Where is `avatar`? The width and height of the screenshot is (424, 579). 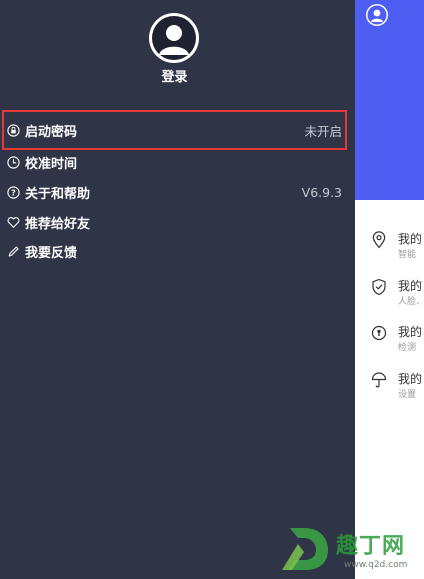
avatar is located at coordinates (174, 38).